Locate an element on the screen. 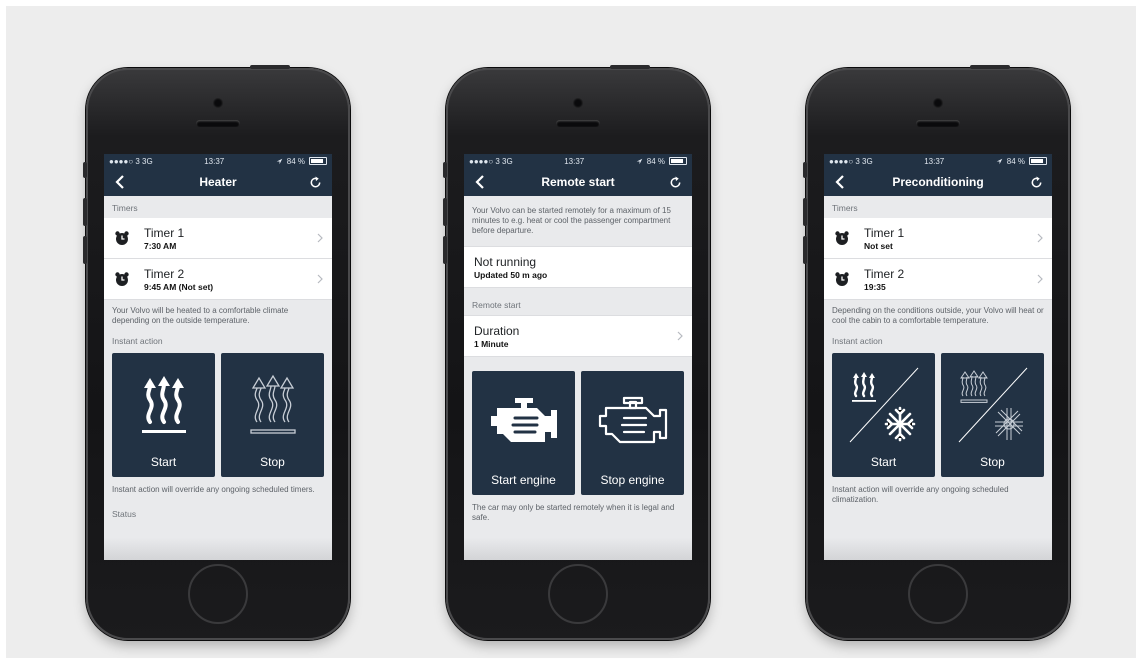  nav-bar: Heater is located at coordinates (218, 182).